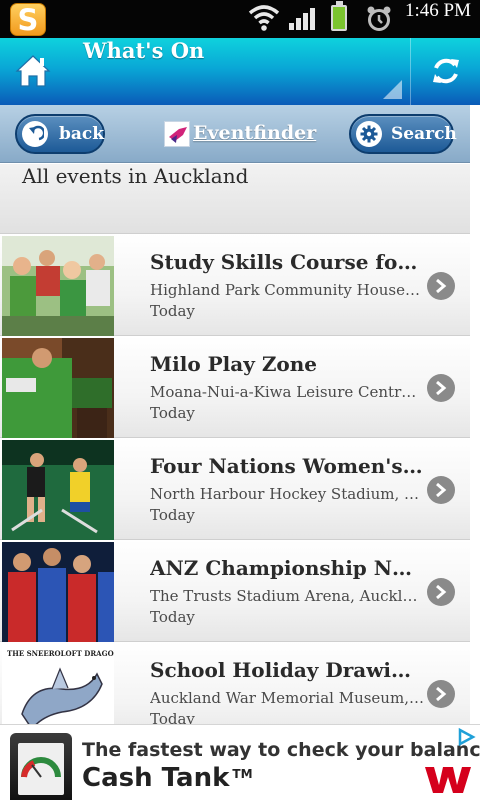  I want to click on home-icon, so click(33, 71).